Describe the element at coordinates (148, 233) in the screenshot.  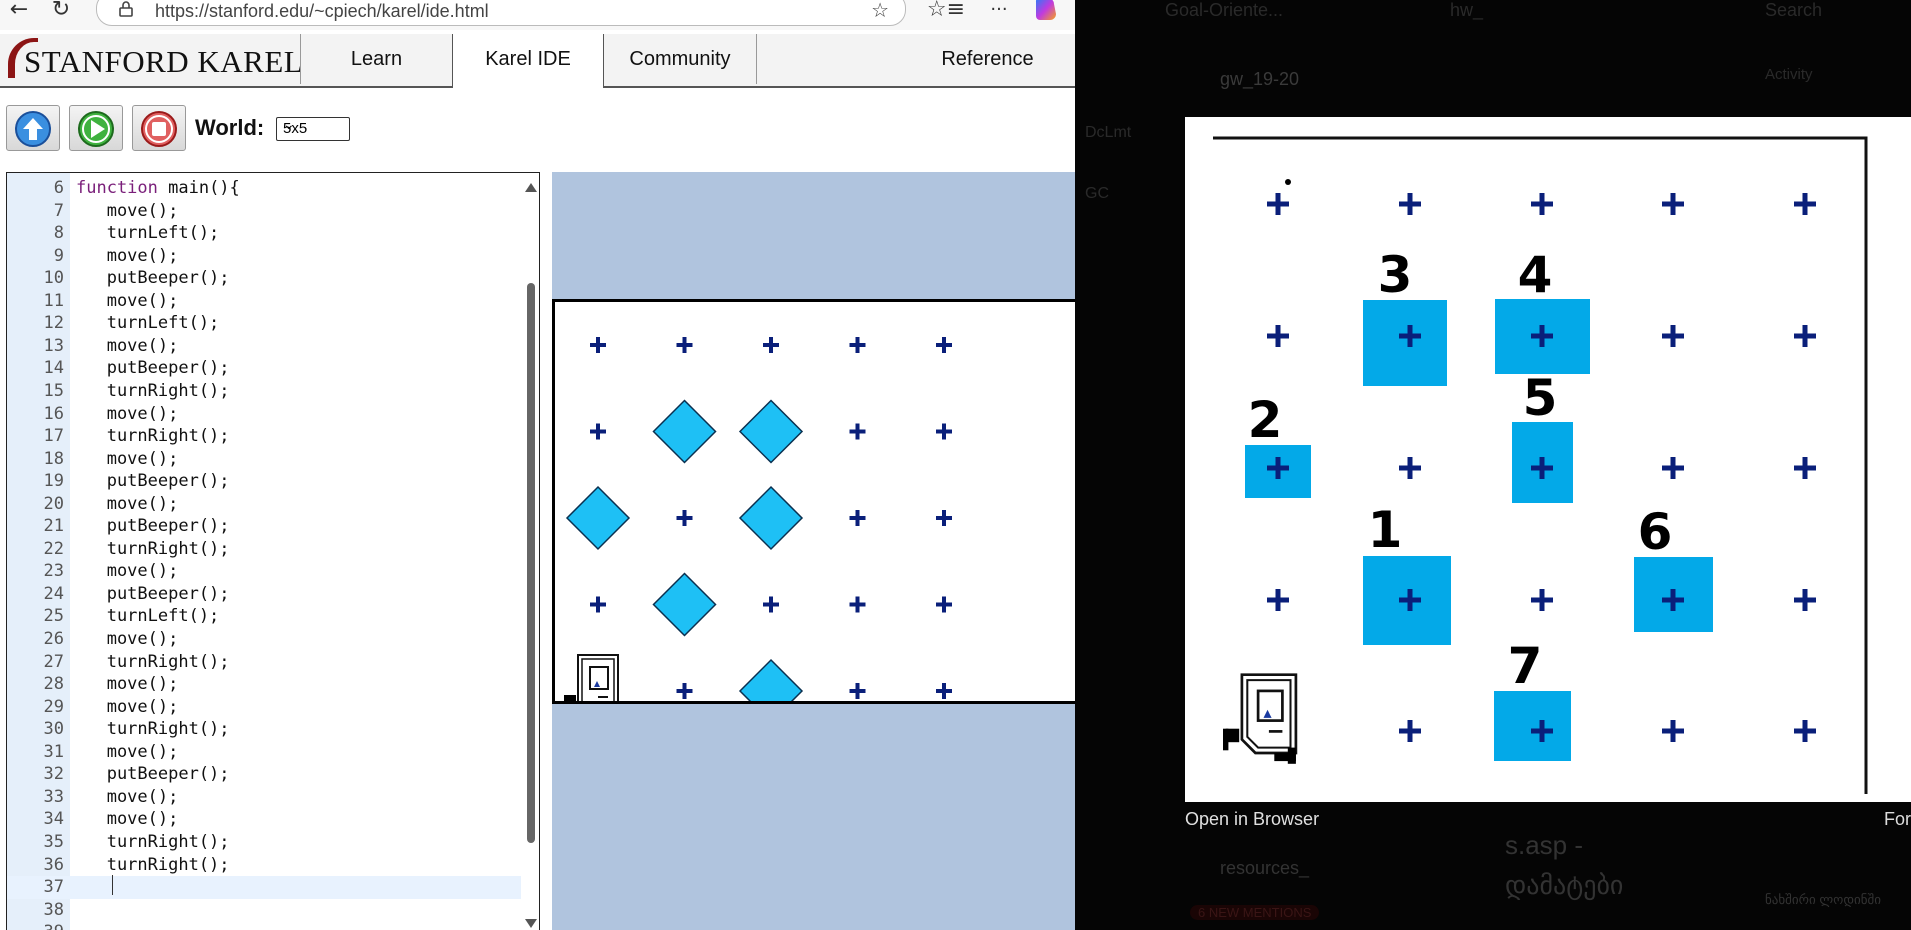
I see `code-text: turnLeft();` at that location.